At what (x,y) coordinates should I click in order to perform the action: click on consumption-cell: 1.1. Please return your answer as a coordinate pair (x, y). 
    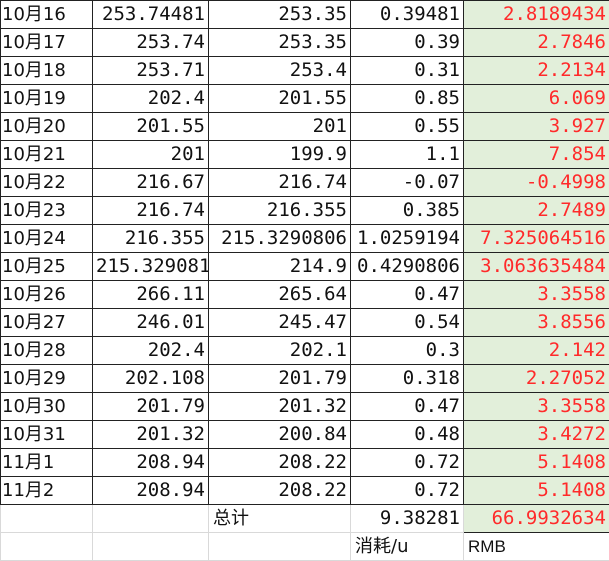
    Looking at the image, I should click on (407, 155).